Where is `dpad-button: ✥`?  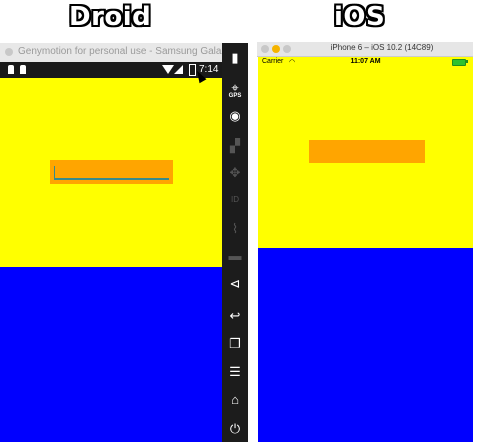 dpad-button: ✥ is located at coordinates (235, 176).